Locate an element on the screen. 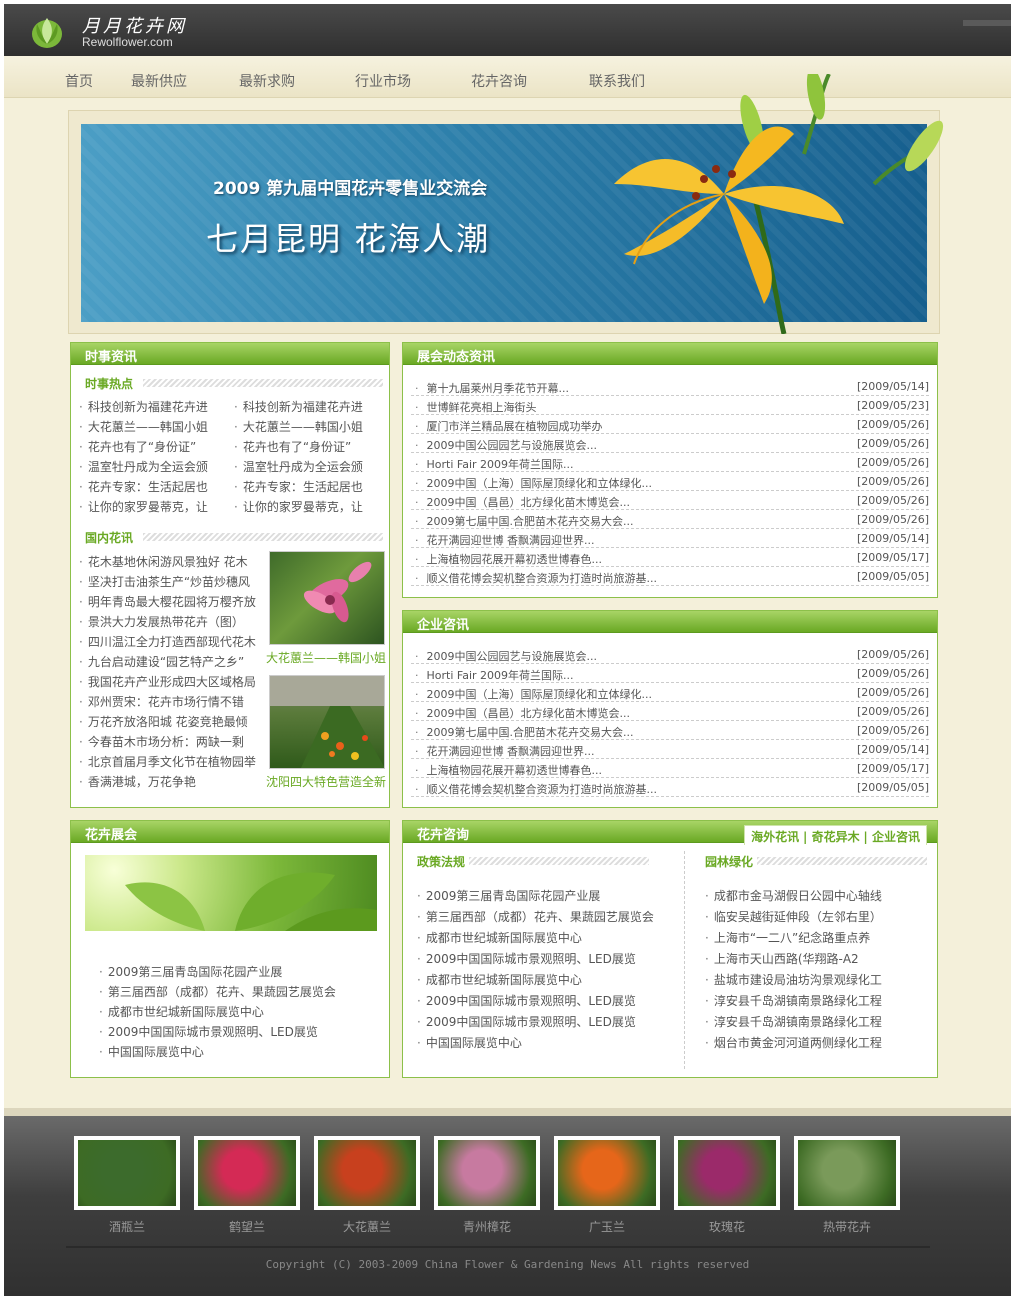 The image size is (1019, 1306). hot-item-right: 让你的家罗曼蒂克，让 is located at coordinates (309, 506).